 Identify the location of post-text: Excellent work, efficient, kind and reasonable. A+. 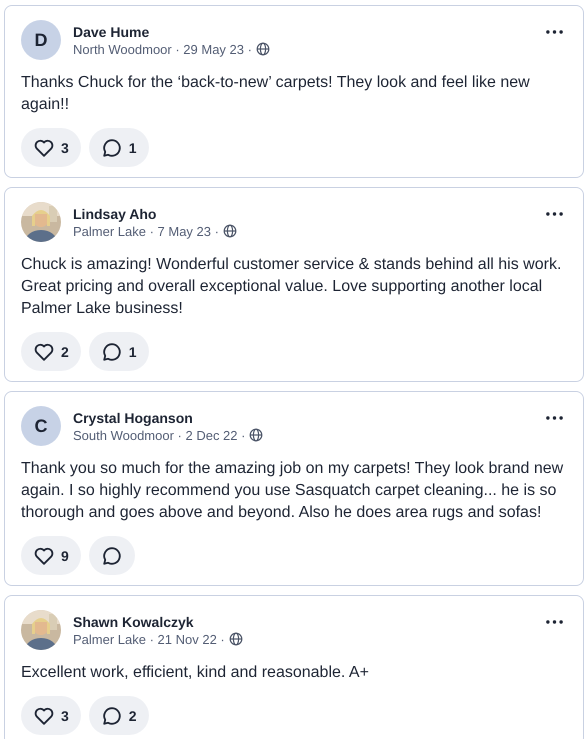
(195, 673).